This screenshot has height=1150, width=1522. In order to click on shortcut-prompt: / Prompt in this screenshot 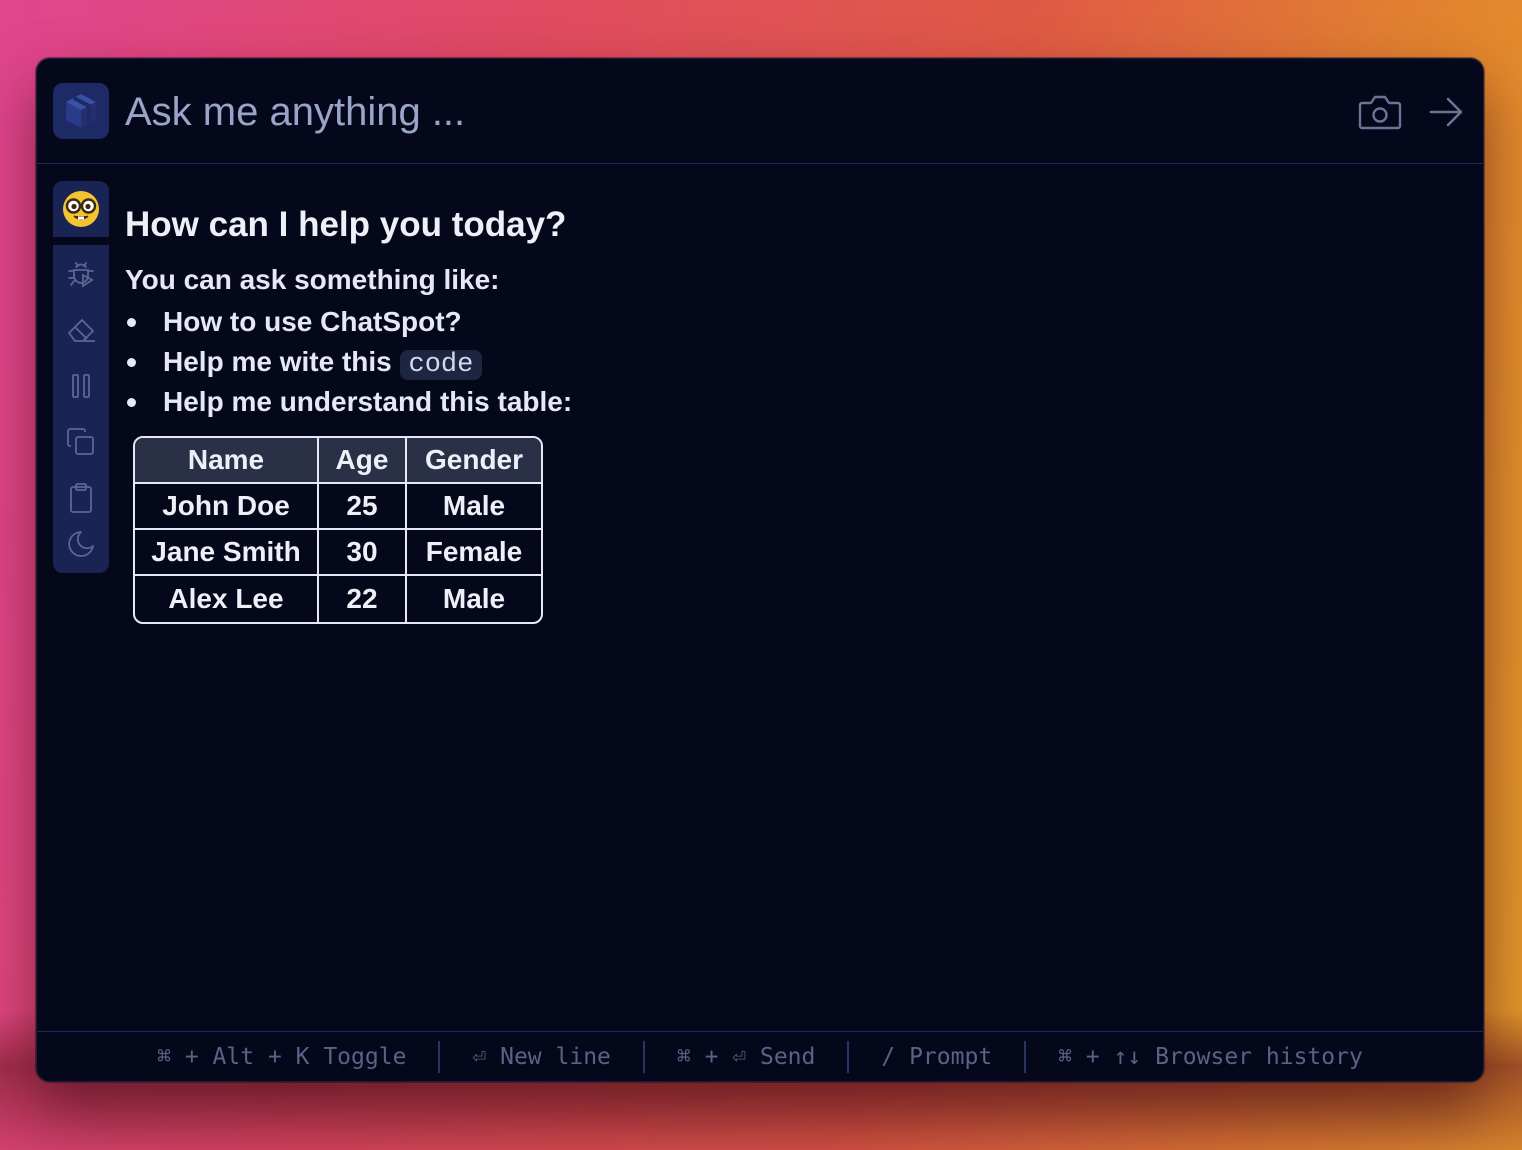, I will do `click(937, 1056)`.